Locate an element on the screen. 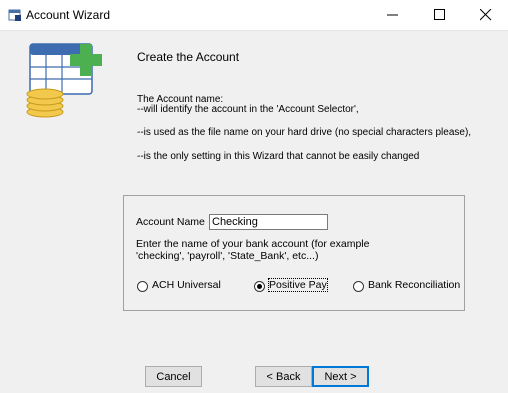 The image size is (508, 393). minimize-button is located at coordinates (393, 15).